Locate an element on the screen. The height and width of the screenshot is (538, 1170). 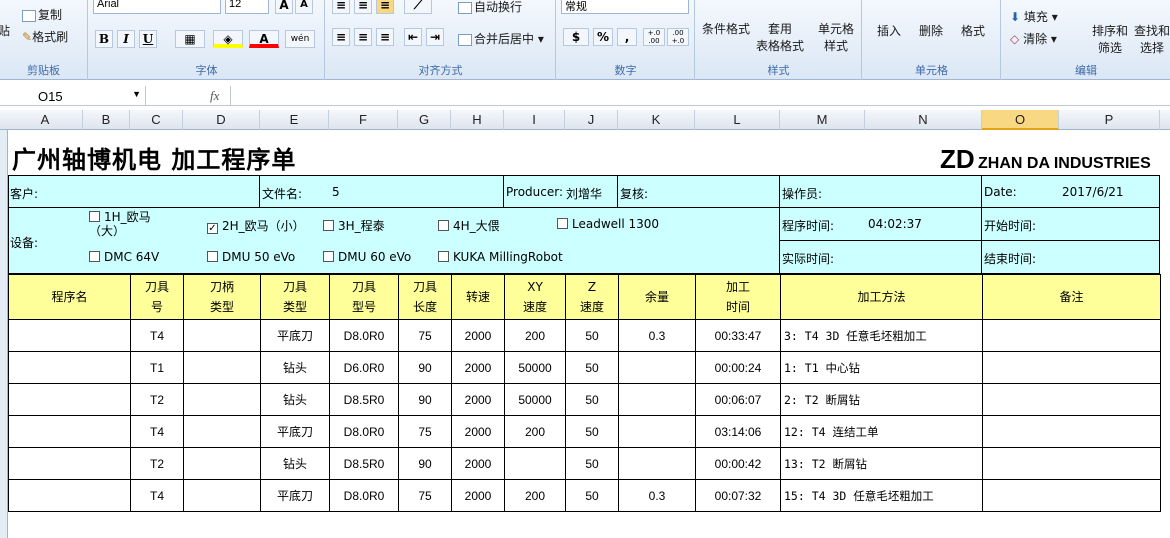
paste-button: 粘贴 is located at coordinates (5, 30).